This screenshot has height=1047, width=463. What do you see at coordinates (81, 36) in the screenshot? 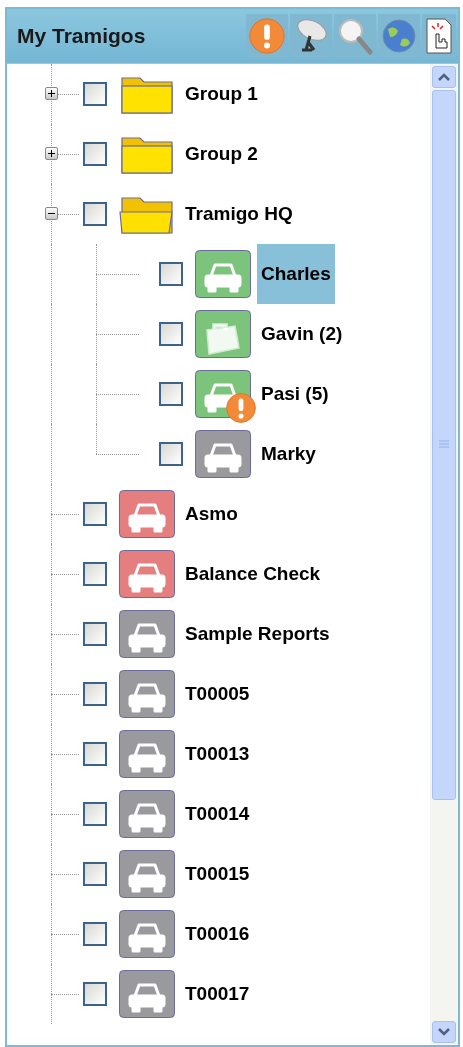
I see `panel-title: My Tramigos` at bounding box center [81, 36].